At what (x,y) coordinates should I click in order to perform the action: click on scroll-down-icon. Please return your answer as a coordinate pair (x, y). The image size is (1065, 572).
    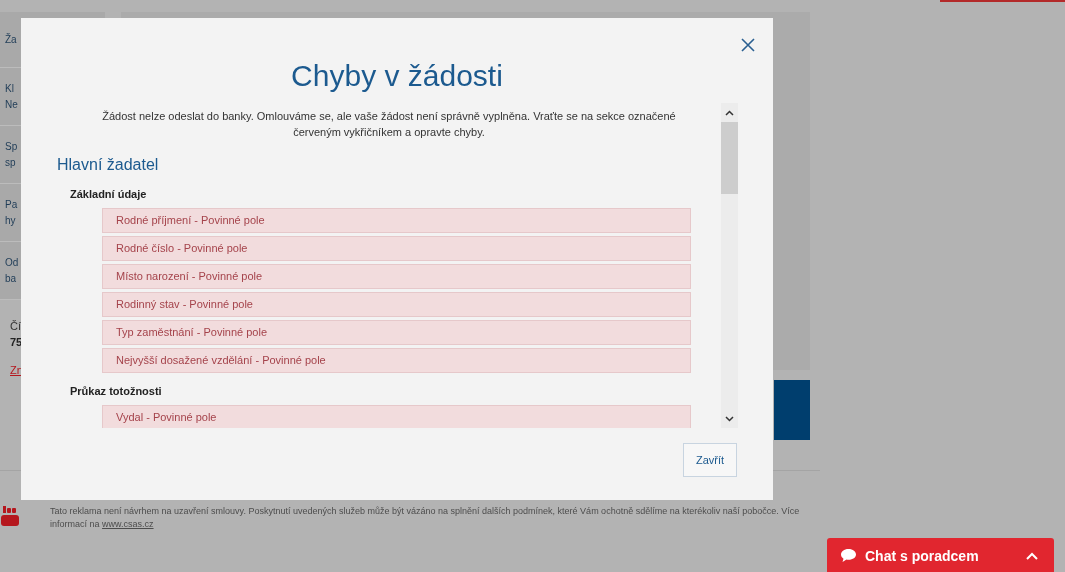
    Looking at the image, I should click on (729, 419).